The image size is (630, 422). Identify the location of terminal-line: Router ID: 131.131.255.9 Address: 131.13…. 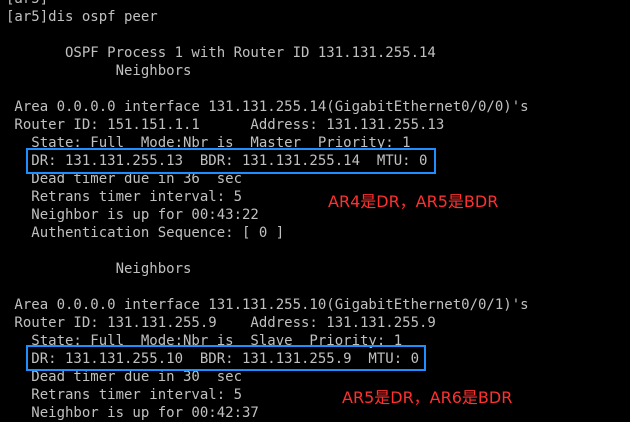
(221, 323).